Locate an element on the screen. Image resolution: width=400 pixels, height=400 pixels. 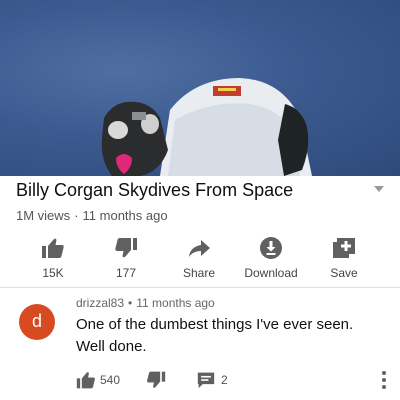
video-frame is located at coordinates (206, 127).